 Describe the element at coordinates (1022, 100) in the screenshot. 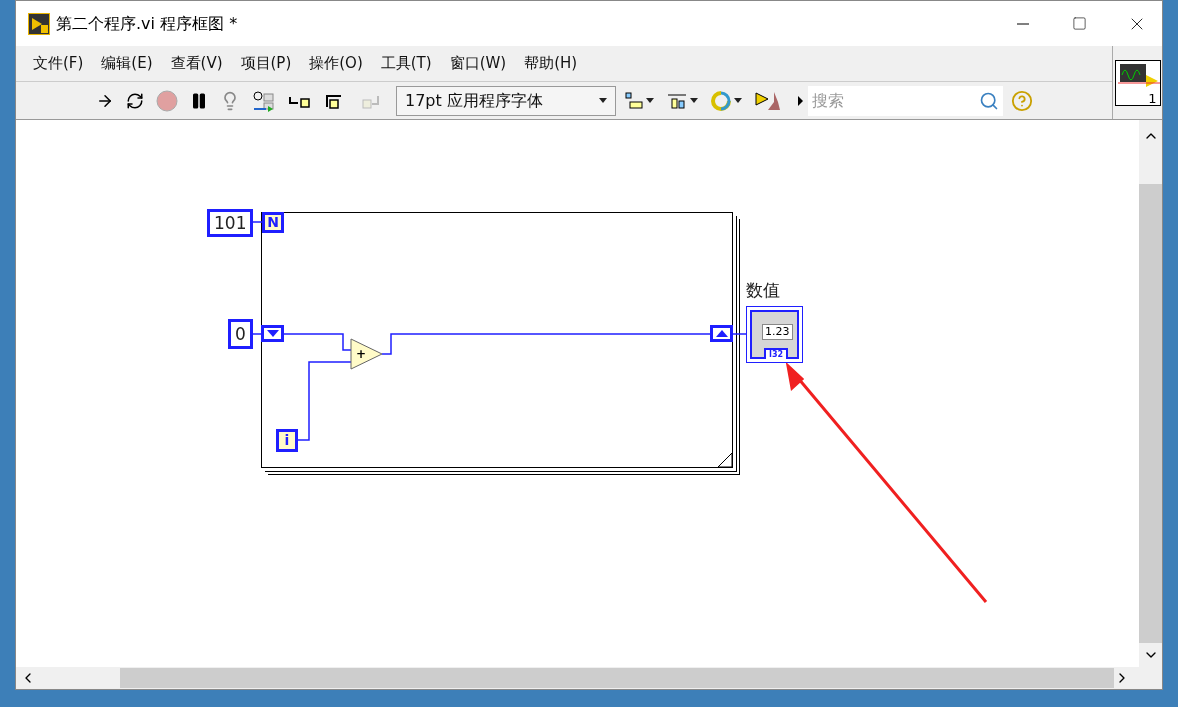

I see `help-icon` at that location.